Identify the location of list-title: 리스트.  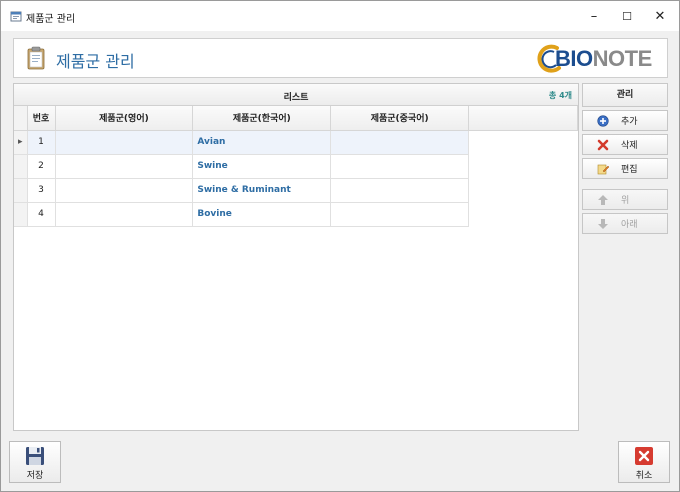
(296, 98).